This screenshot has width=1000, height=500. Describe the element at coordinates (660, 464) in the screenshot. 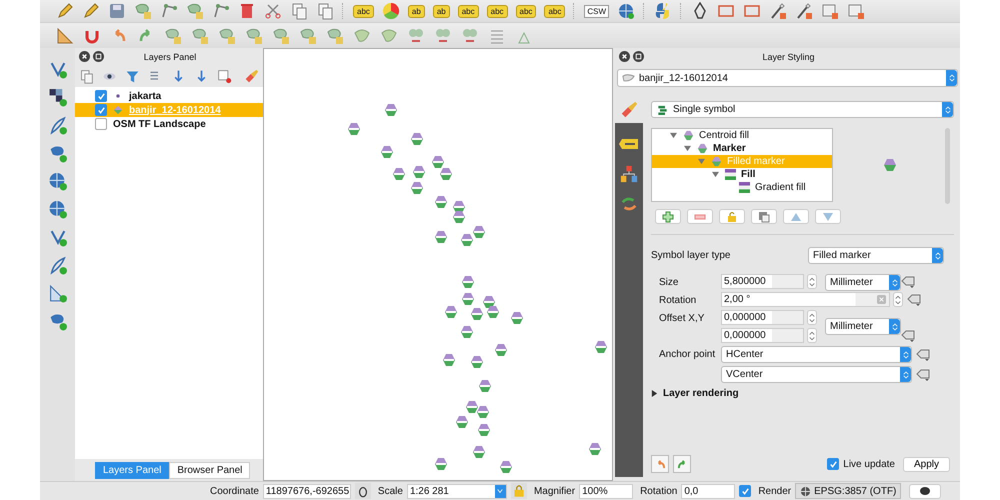

I see `undo-button` at that location.